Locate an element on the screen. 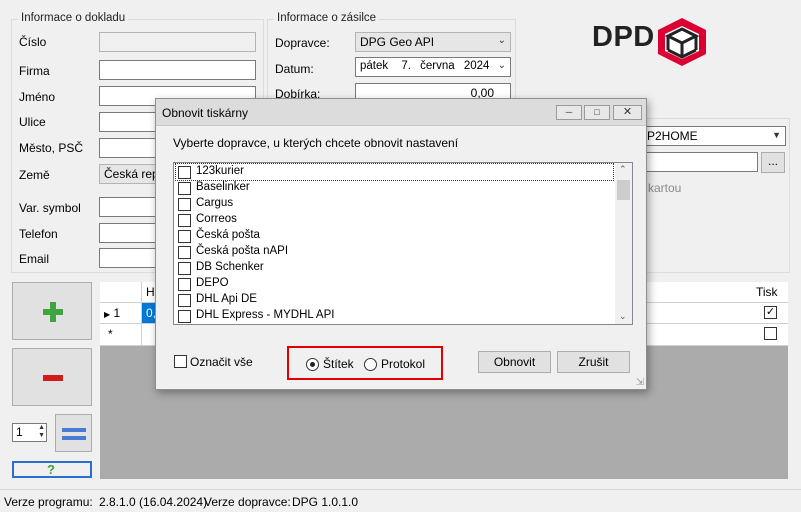 The image size is (801, 512). question-icon: ? is located at coordinates (51, 469).